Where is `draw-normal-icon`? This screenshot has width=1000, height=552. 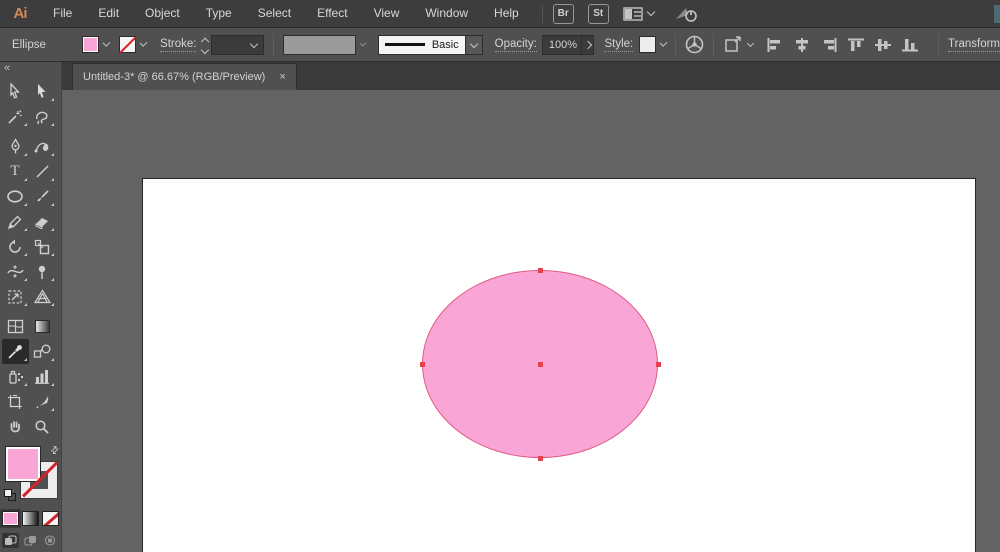 draw-normal-icon is located at coordinates (10, 540).